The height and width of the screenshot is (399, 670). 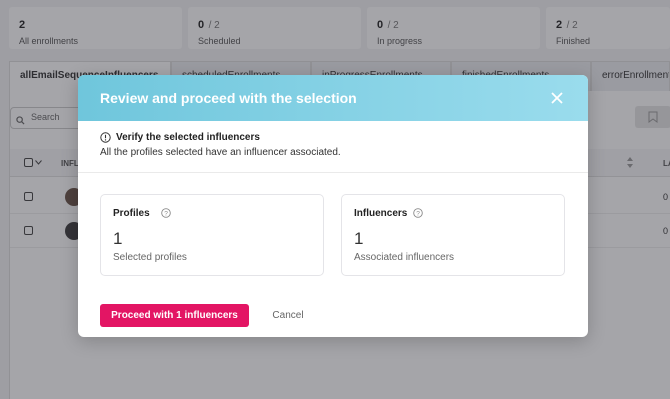 I want to click on divider, so click(x=333, y=172).